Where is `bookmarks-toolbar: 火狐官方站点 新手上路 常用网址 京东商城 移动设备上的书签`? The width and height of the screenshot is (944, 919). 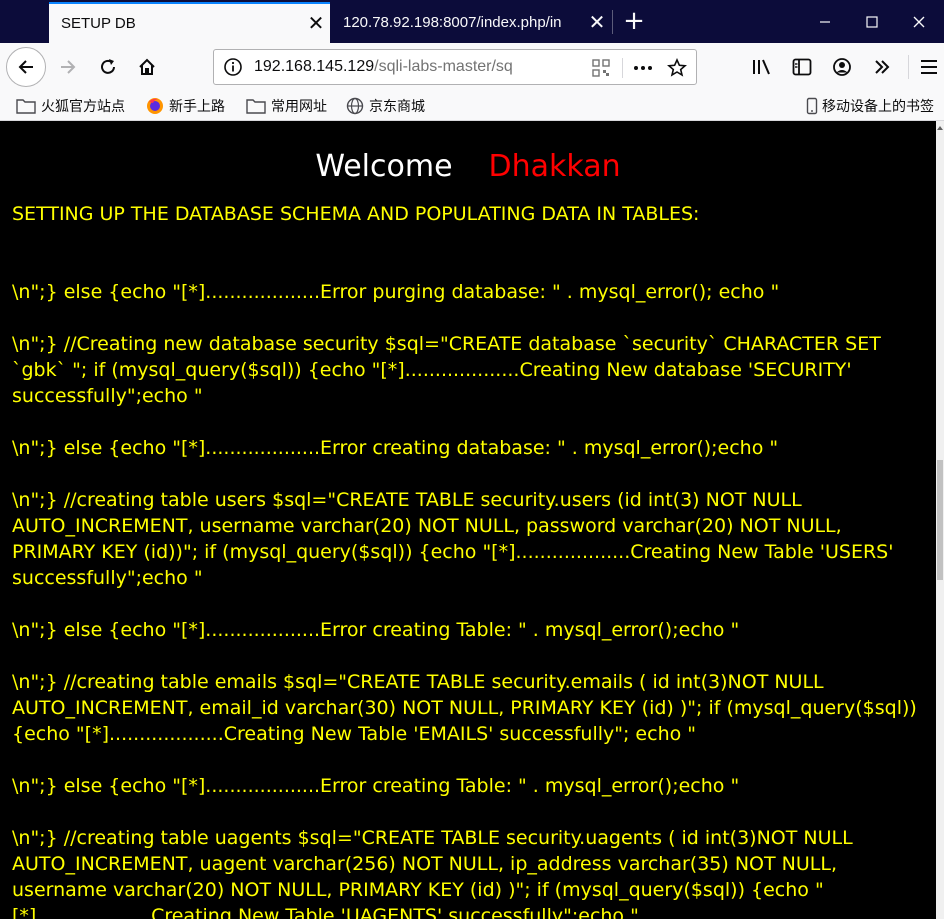 bookmarks-toolbar: 火狐官方站点 新手上路 常用网址 京东商城 移动设备上的书签 is located at coordinates (472, 106).